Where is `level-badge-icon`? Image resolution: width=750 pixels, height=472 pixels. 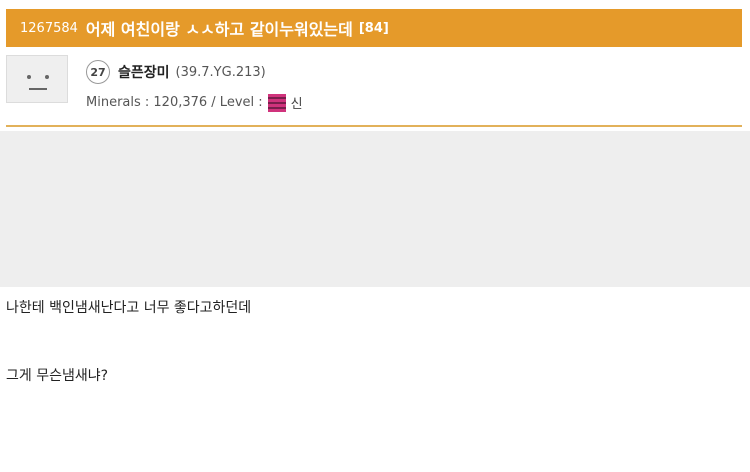
level-badge-icon is located at coordinates (276, 102).